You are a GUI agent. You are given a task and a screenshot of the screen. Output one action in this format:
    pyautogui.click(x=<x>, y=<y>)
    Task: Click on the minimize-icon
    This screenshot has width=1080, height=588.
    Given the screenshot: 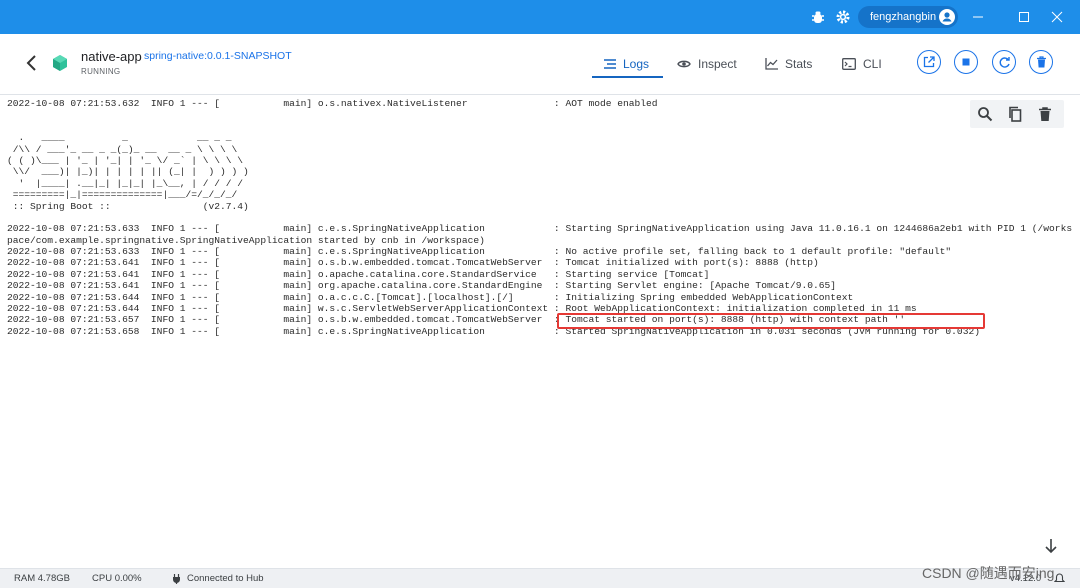 What is the action you would take?
    pyautogui.click(x=978, y=17)
    